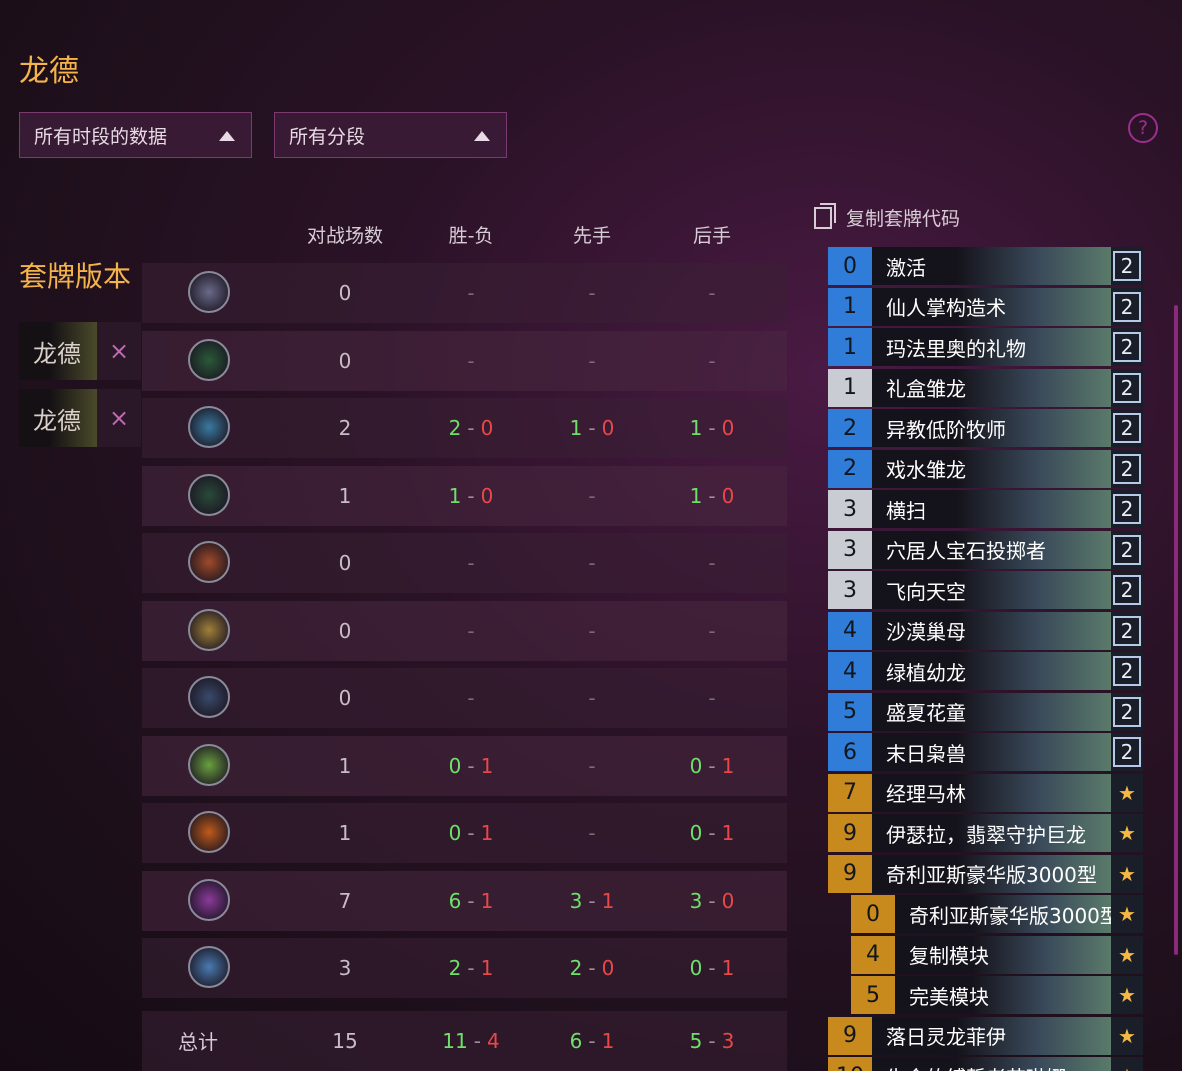 The height and width of the screenshot is (1071, 1182). I want to click on card-name: 盛夏花童, so click(991, 711).